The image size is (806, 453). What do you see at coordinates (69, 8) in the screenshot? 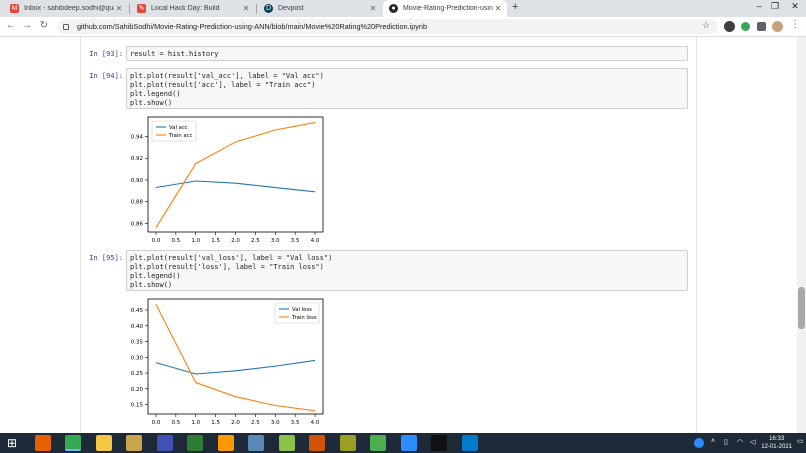
I see `tab-title: Inbox - sahibdeep.sodhi@quantiph` at bounding box center [69, 8].